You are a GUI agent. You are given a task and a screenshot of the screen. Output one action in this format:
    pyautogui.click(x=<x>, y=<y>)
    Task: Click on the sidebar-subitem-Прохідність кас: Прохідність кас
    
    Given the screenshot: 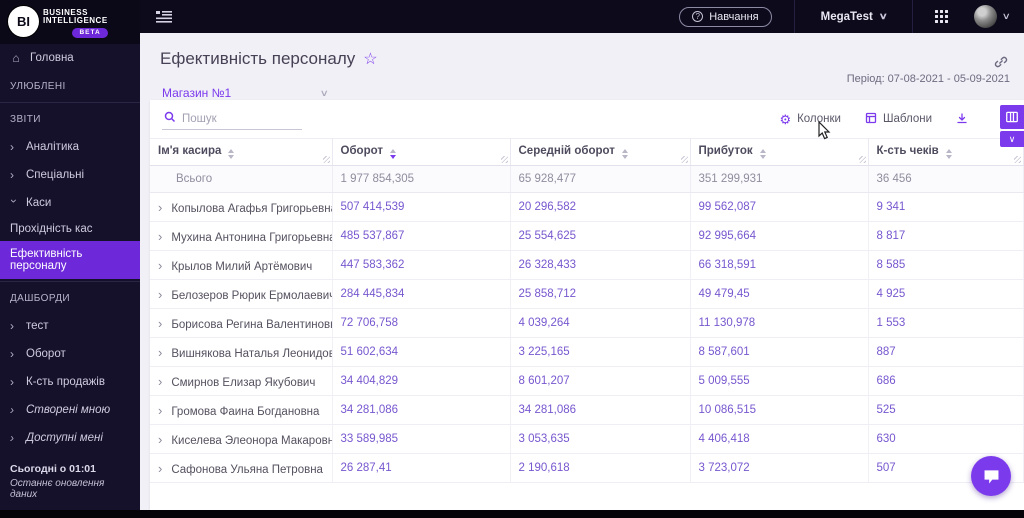 What is the action you would take?
    pyautogui.click(x=70, y=229)
    